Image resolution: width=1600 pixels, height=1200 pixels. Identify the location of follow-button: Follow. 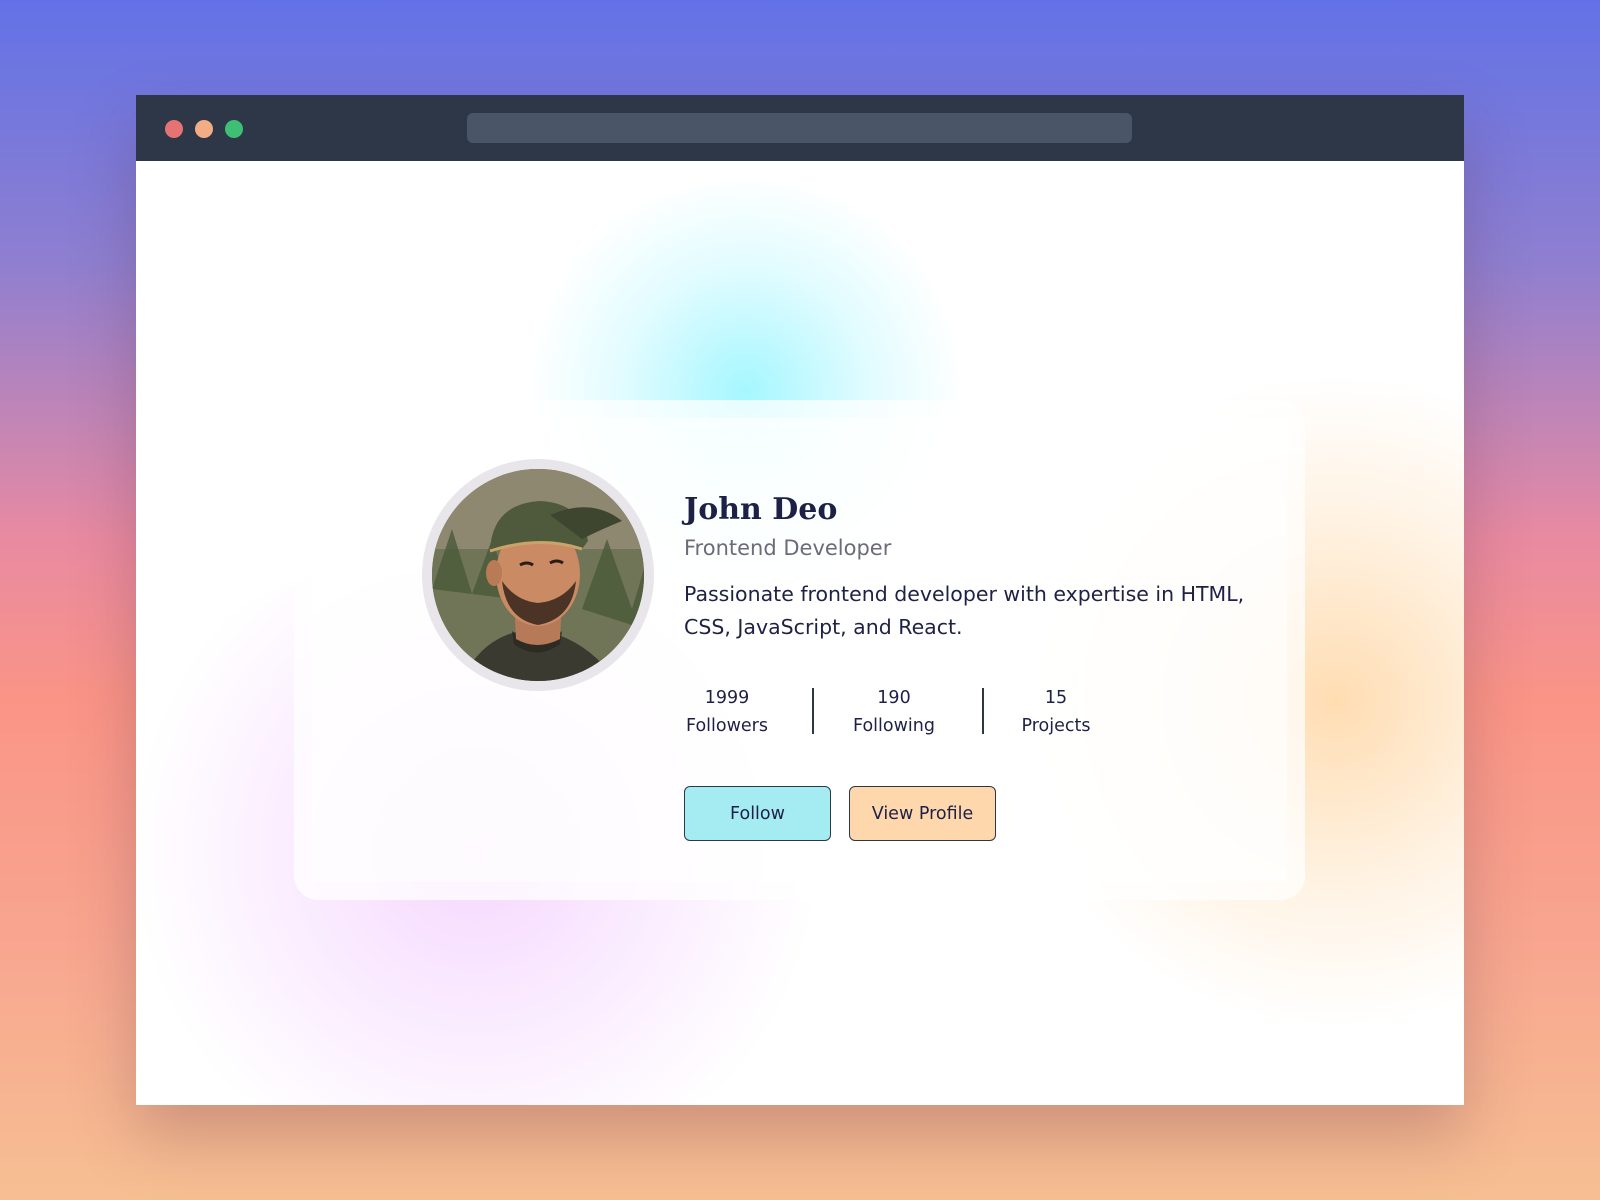
(757, 813).